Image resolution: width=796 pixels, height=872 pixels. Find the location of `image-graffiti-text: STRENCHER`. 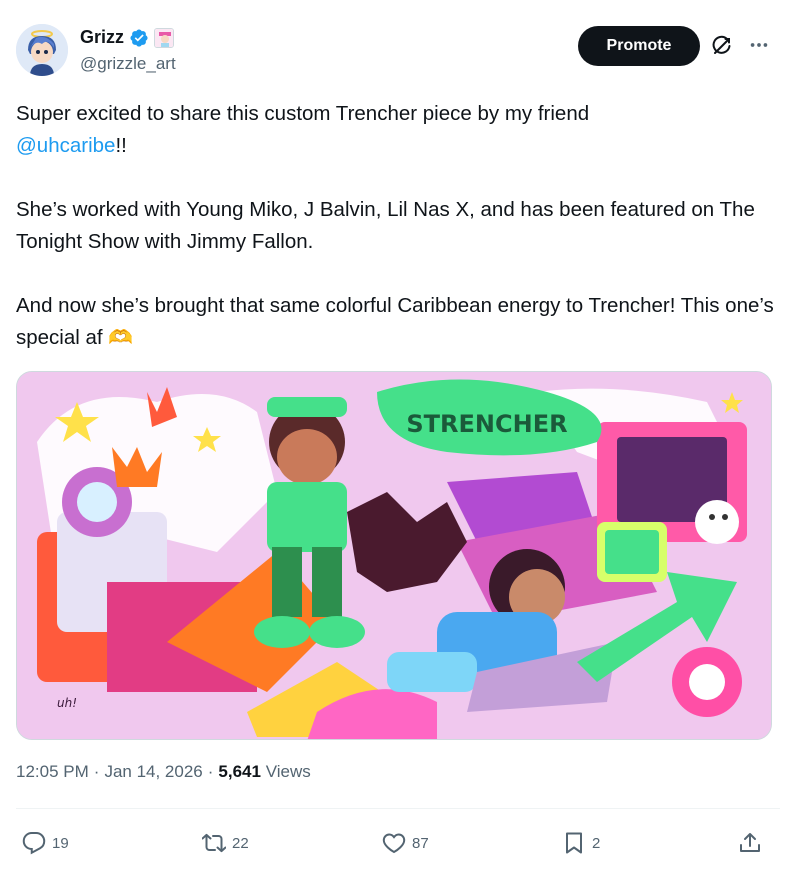

image-graffiti-text: STRENCHER is located at coordinates (486, 424).